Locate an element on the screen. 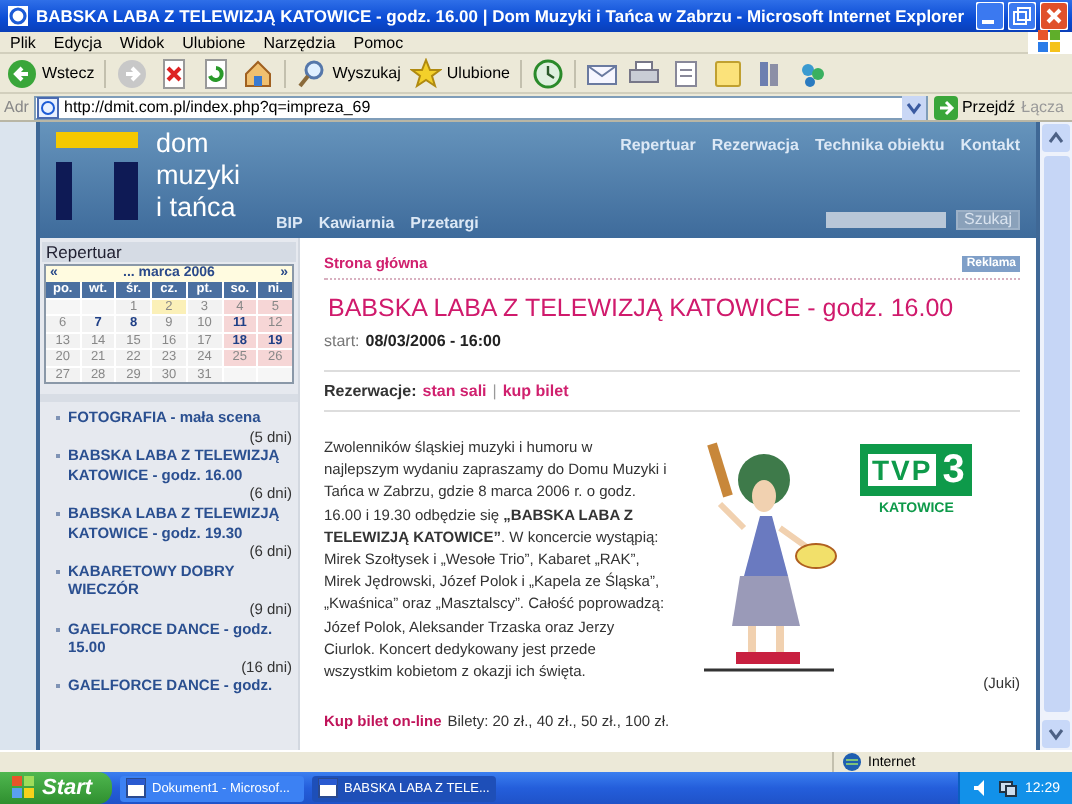 Image resolution: width=1072 pixels, height=804 pixels. logo-text: TVP is located at coordinates (902, 470).